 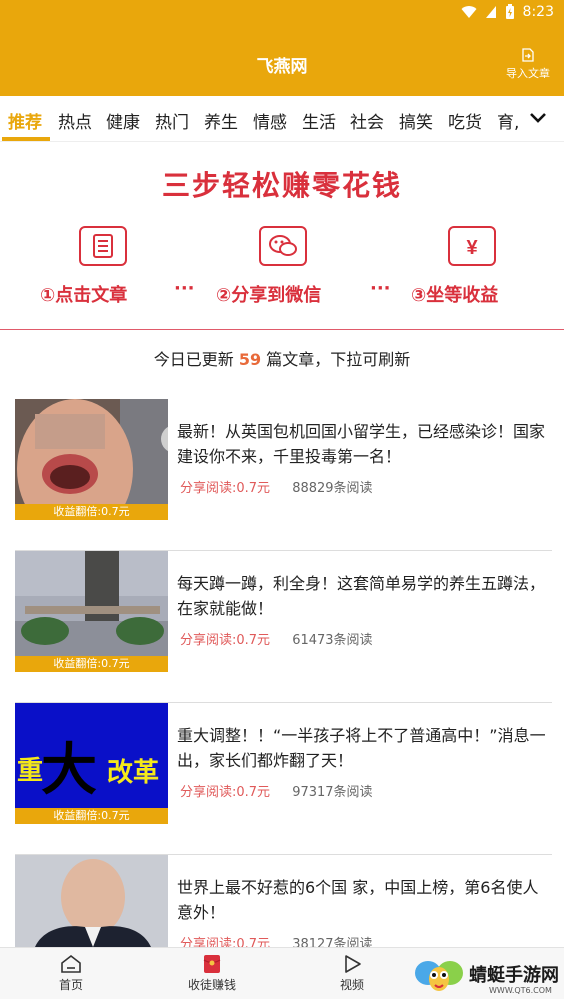 I want to click on article-title: 每天蹲一蹲，利全身！这套简单易学的养生五蹲法，在家就能做！, so click(x=361, y=596).